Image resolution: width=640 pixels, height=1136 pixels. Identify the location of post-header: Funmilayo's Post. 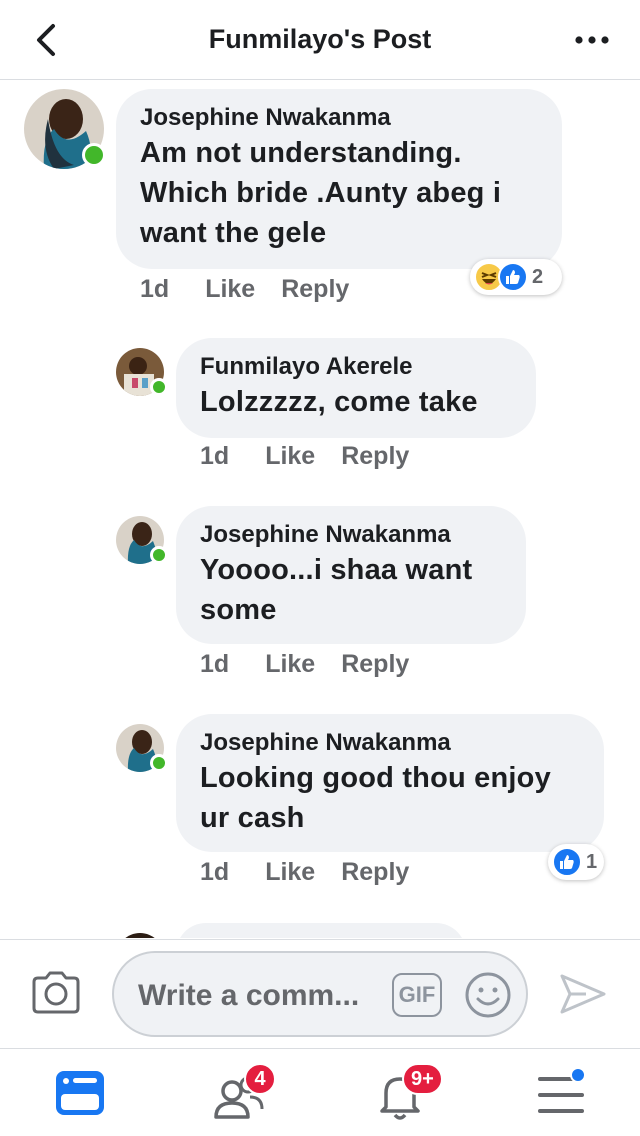
(320, 40).